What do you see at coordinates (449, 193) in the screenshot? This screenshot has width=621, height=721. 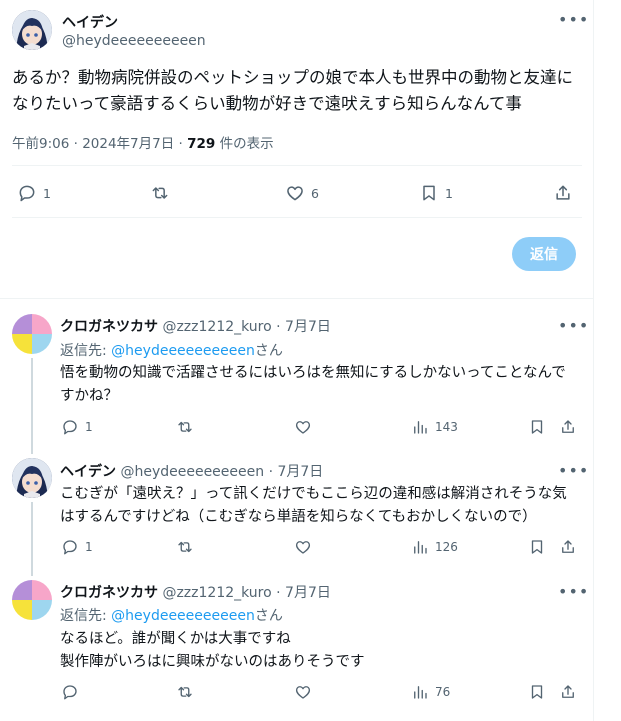 I see `bookmark-count: 1` at bounding box center [449, 193].